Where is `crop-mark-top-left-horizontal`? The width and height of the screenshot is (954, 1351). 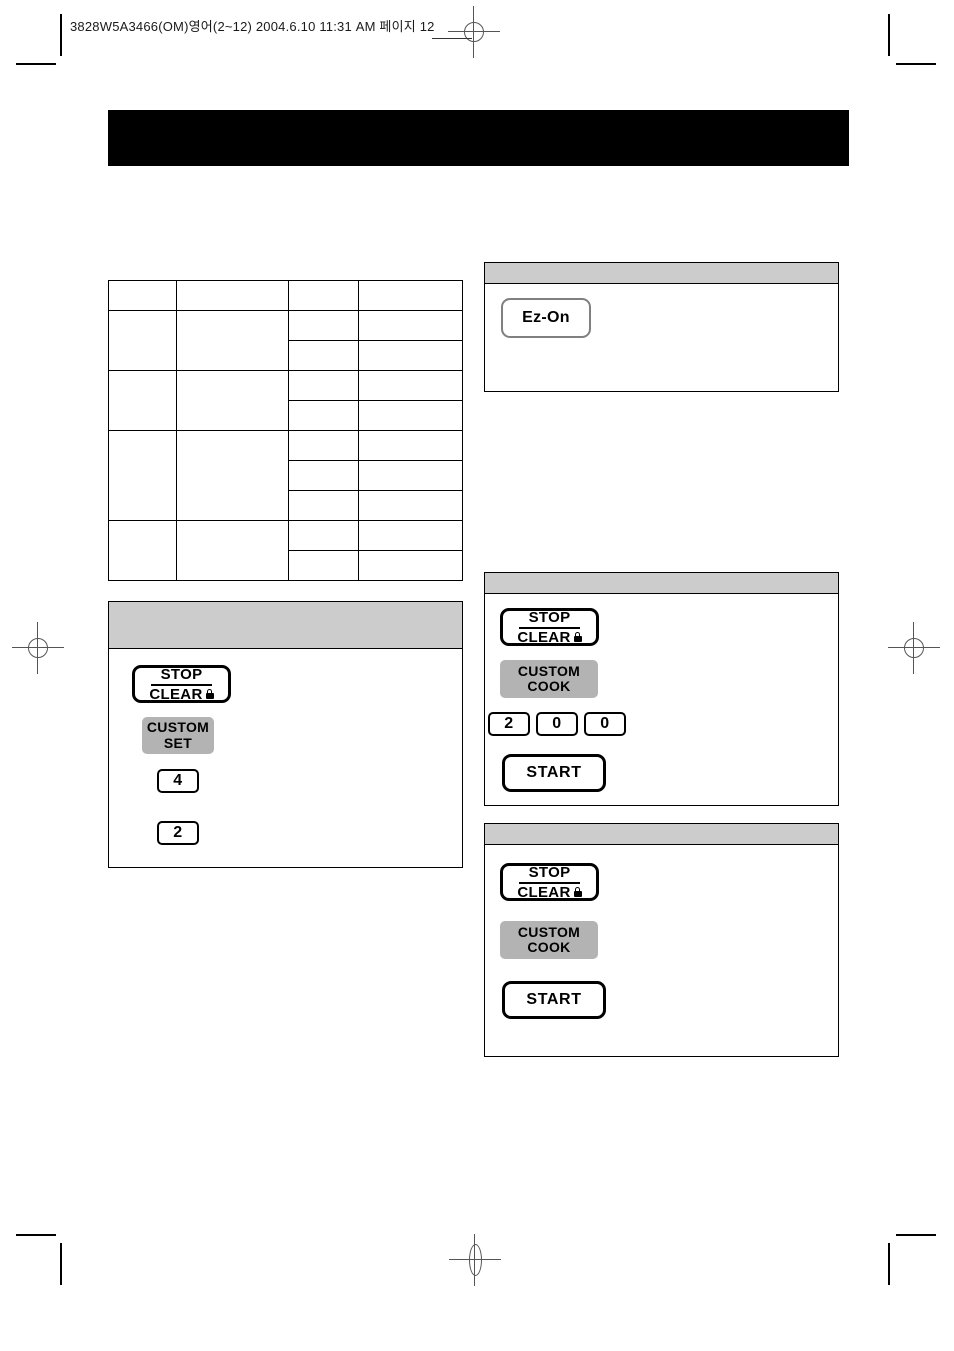 crop-mark-top-left-horizontal is located at coordinates (36, 64).